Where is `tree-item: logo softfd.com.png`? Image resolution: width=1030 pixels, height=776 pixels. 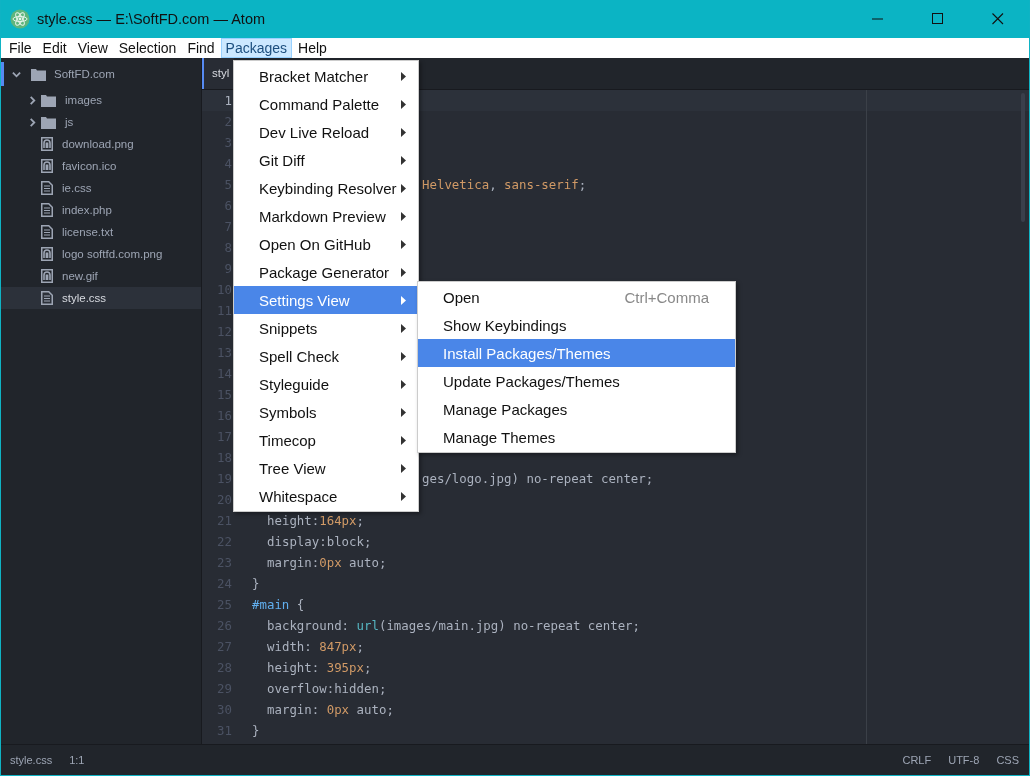
tree-item: logo softfd.com.png is located at coordinates (101, 254).